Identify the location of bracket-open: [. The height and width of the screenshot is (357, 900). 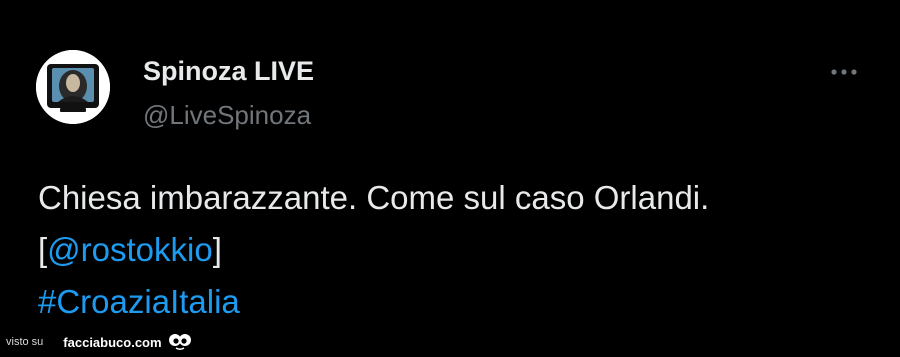
(43, 249).